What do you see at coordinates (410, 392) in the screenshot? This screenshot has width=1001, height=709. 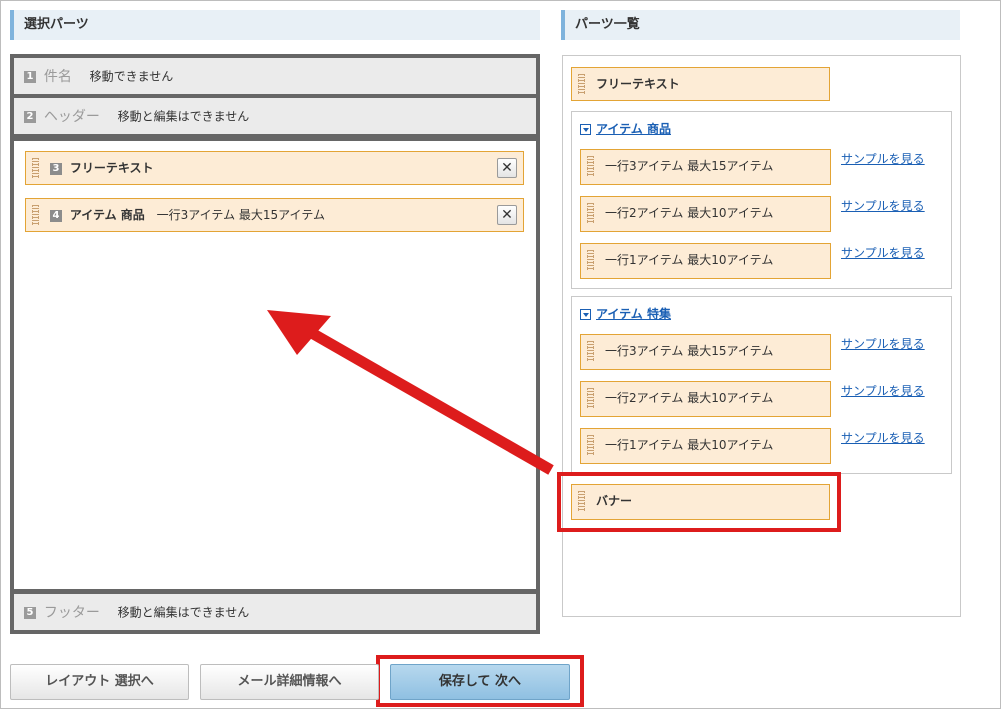 I see `drag-direction-arrow-icon` at bounding box center [410, 392].